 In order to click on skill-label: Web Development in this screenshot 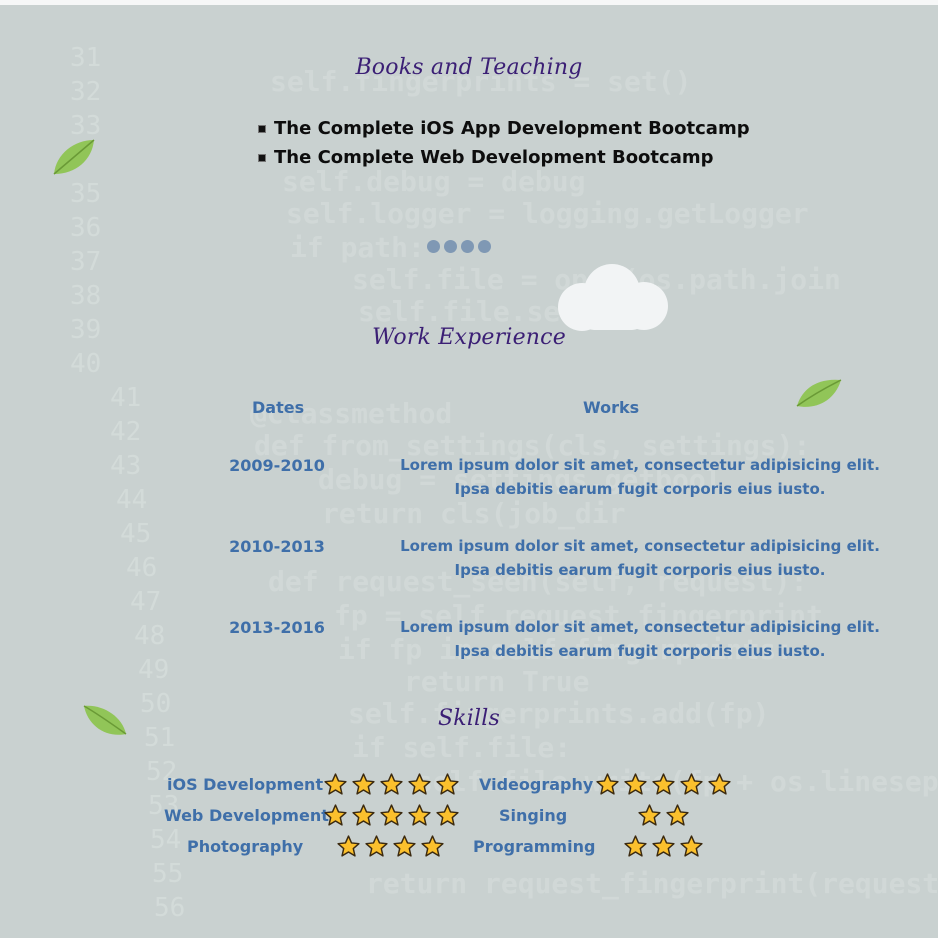, I will do `click(246, 815)`.